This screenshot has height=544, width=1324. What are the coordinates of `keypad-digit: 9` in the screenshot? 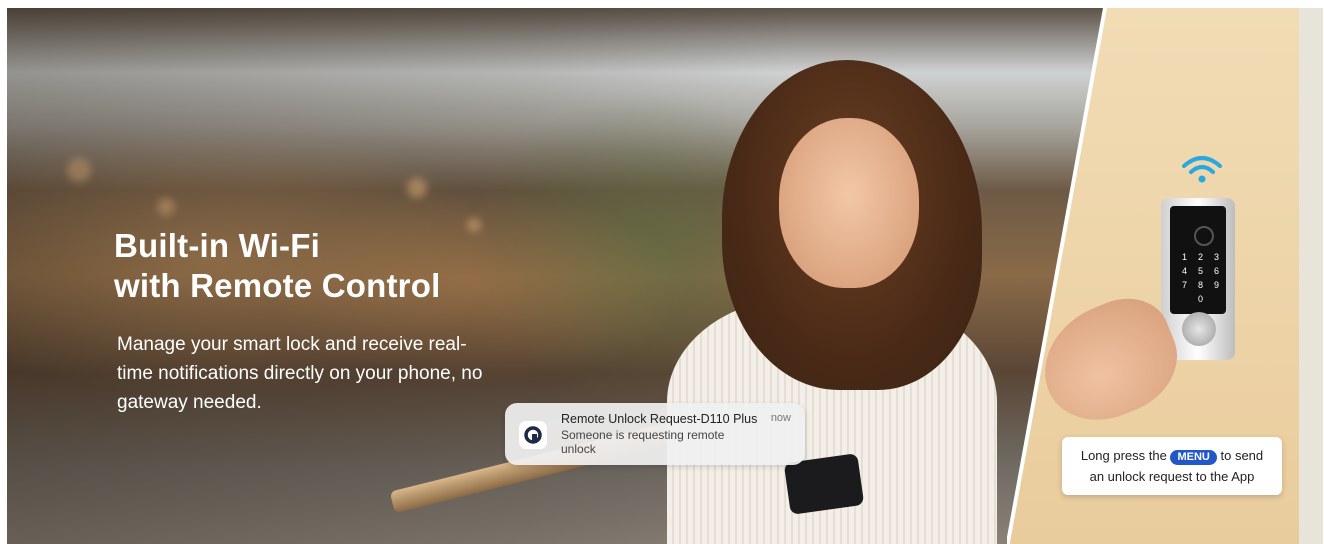 It's located at (1216, 285).